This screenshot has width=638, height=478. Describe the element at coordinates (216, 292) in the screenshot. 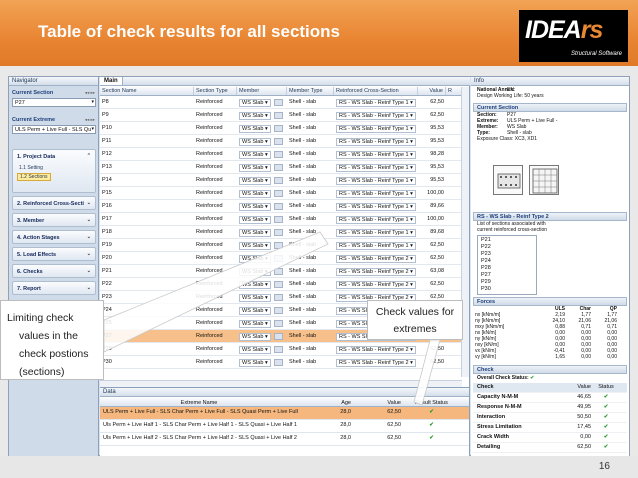

I see `left-callout-arrow` at that location.